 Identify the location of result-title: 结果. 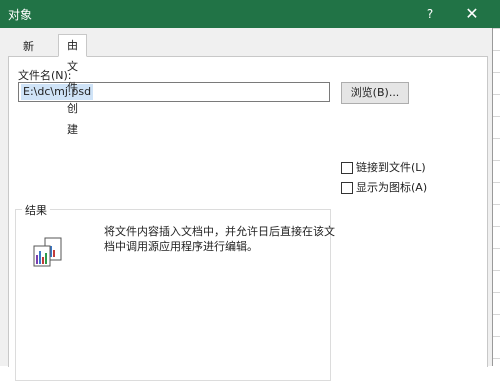
(36, 210).